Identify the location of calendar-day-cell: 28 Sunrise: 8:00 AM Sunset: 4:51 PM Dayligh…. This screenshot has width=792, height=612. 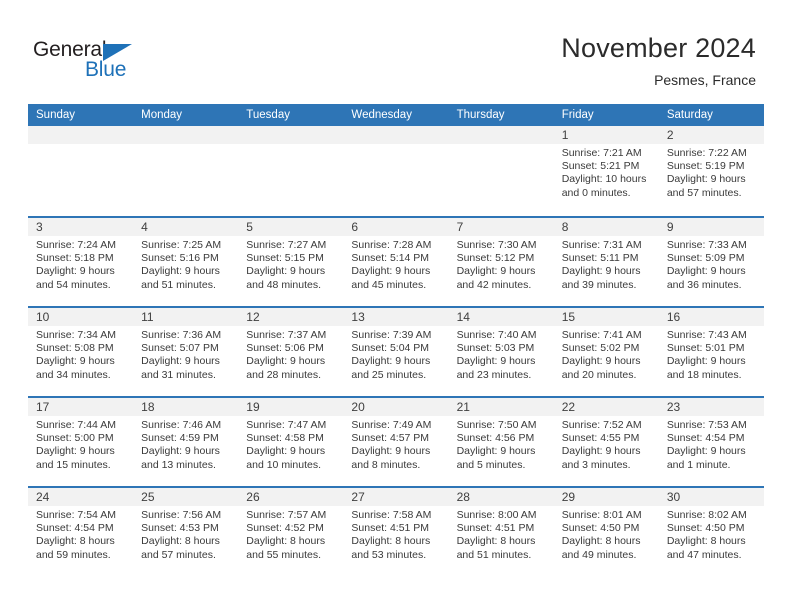
(501, 532).